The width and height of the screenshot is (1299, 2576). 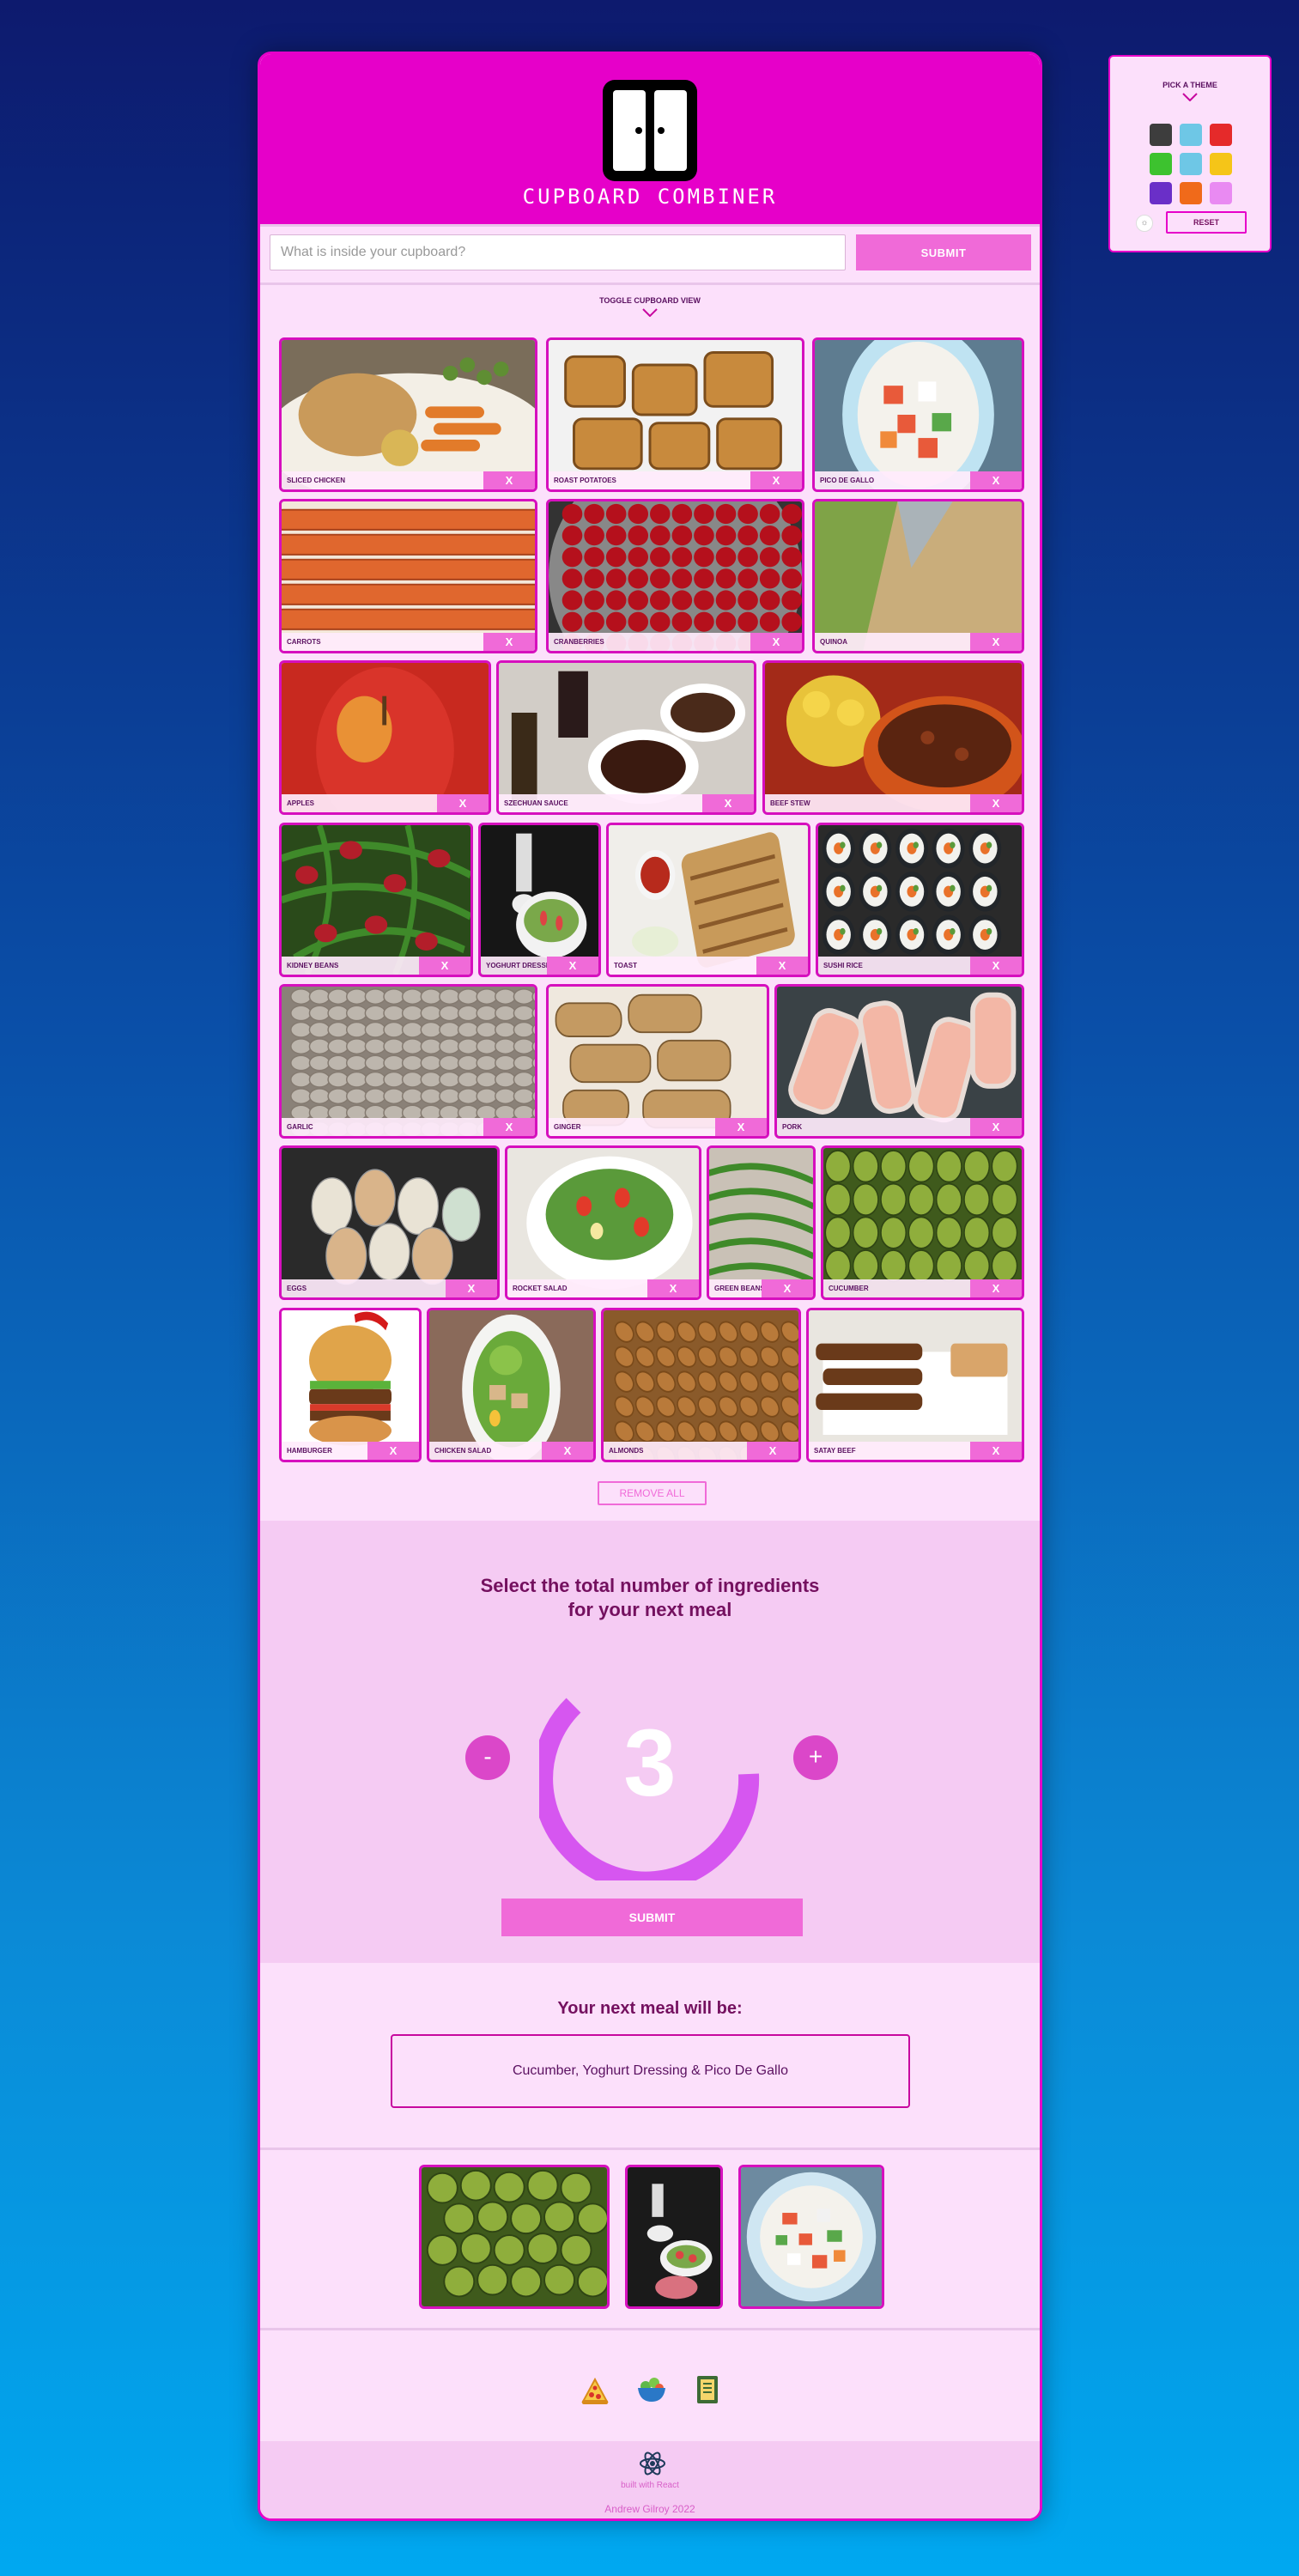 I want to click on theme-title-label: PICK A THEME, so click(x=1189, y=85).